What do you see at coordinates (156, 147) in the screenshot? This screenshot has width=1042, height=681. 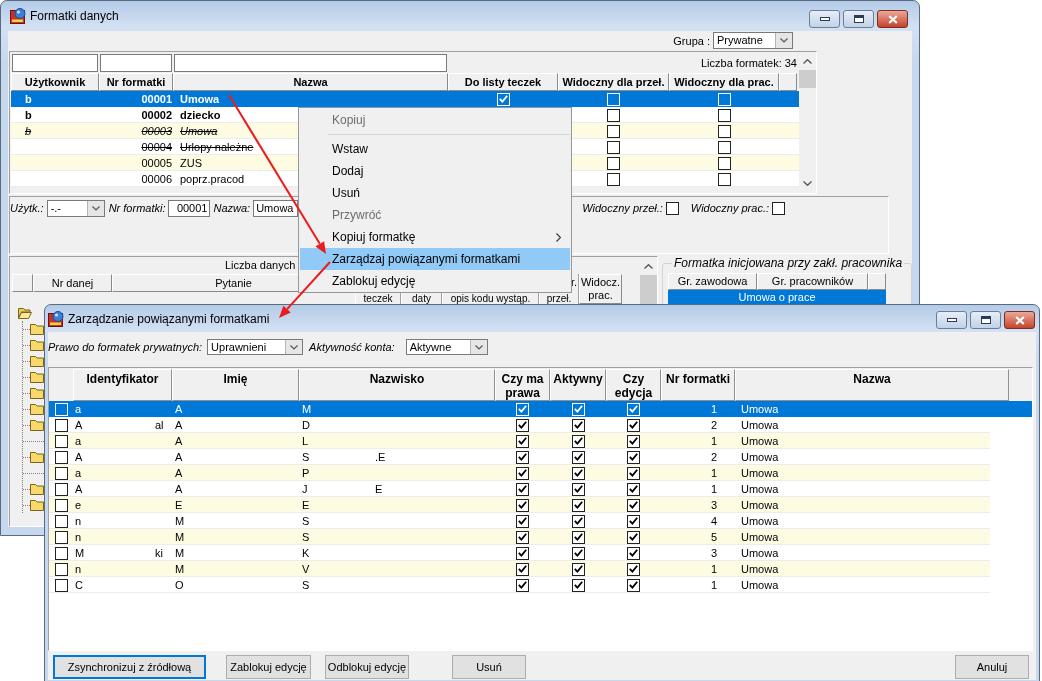 I see `format-number: 00004` at bounding box center [156, 147].